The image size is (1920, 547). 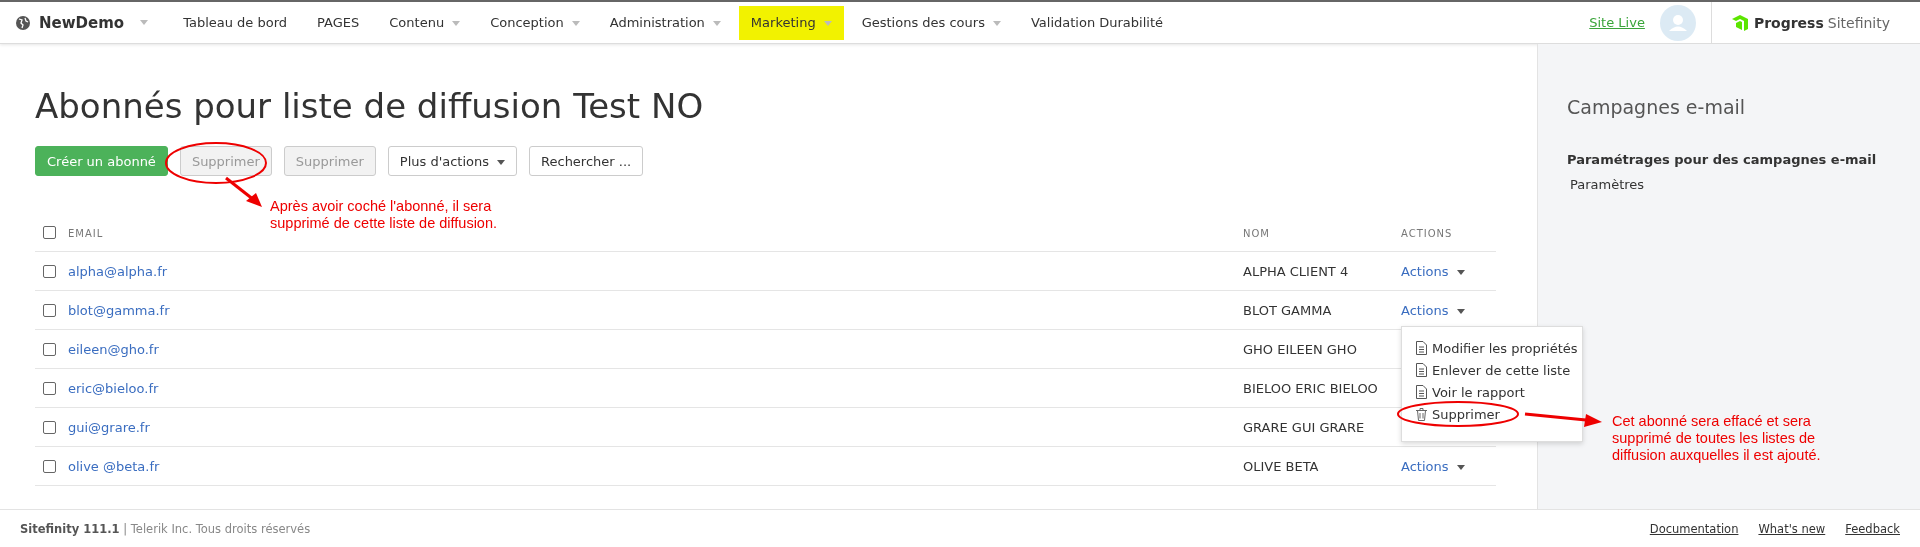 I want to click on annotation-text: Cet abonné sera effacé et sera supprimé de toutes les listes de diffusion auxquelles il est ajouté., so click(x=1717, y=438).